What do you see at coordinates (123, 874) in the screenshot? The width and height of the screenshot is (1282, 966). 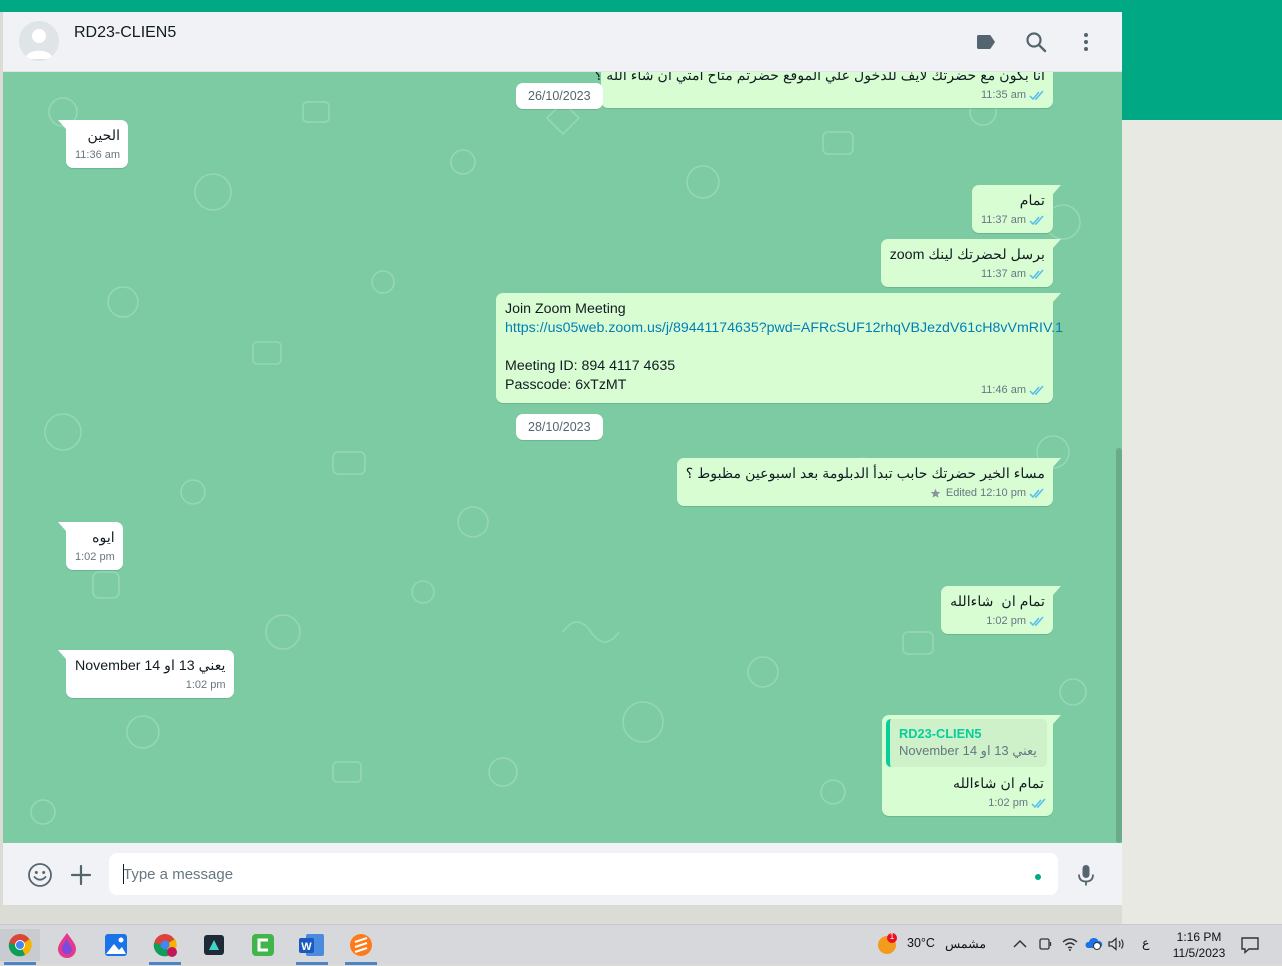 I see `text-cursor` at bounding box center [123, 874].